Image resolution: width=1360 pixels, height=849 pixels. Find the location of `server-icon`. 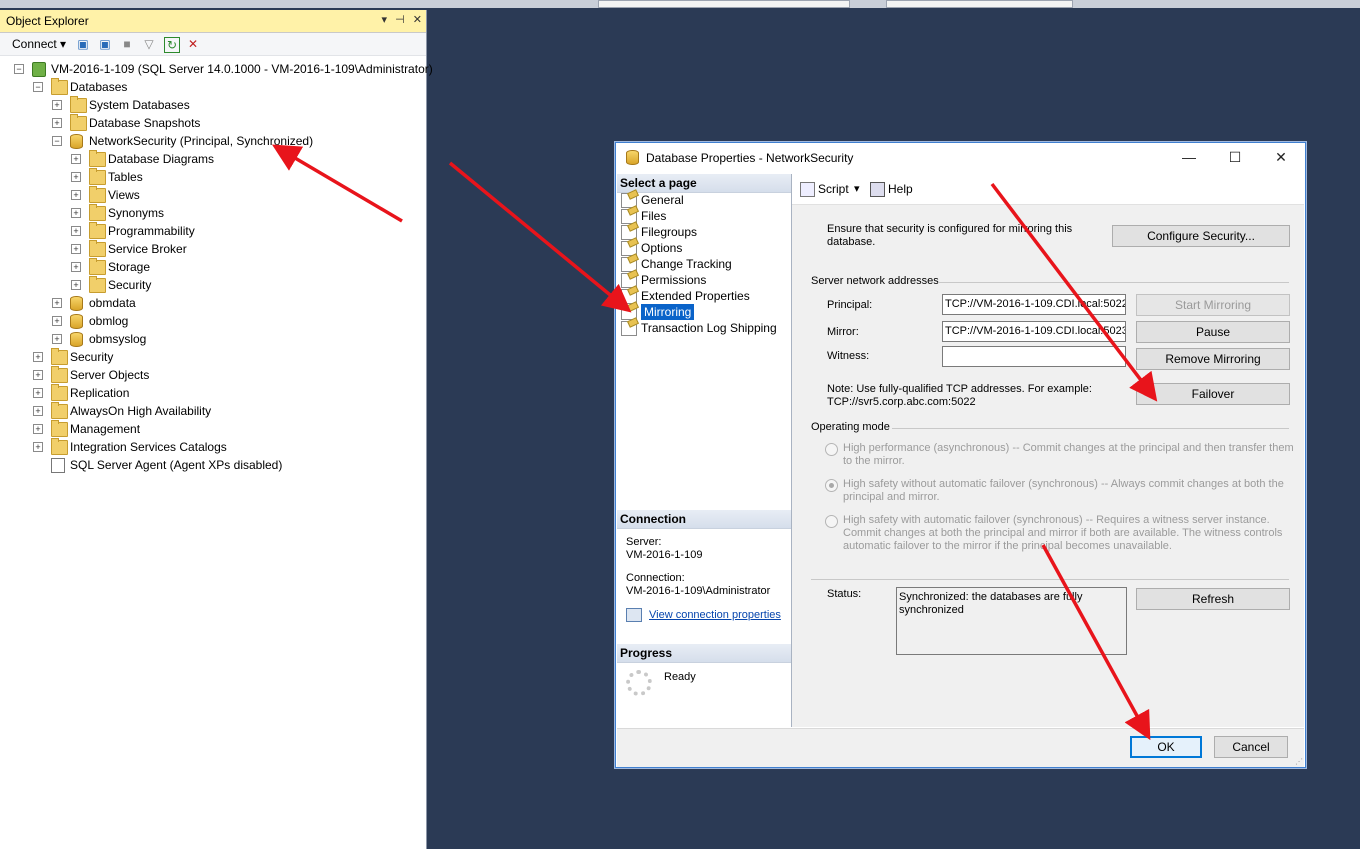

server-icon is located at coordinates (39, 69).